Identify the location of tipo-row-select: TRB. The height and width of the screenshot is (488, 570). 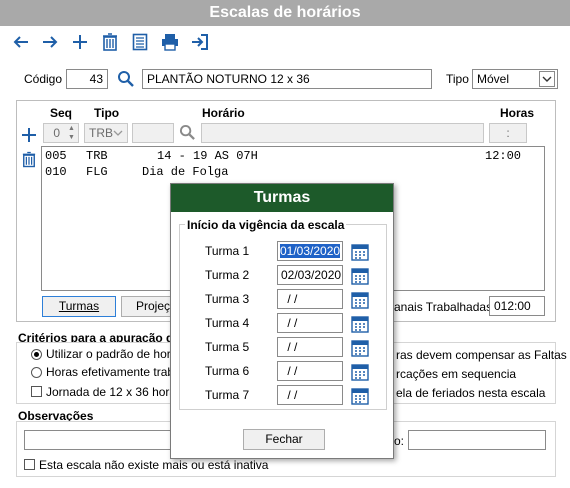
(106, 133).